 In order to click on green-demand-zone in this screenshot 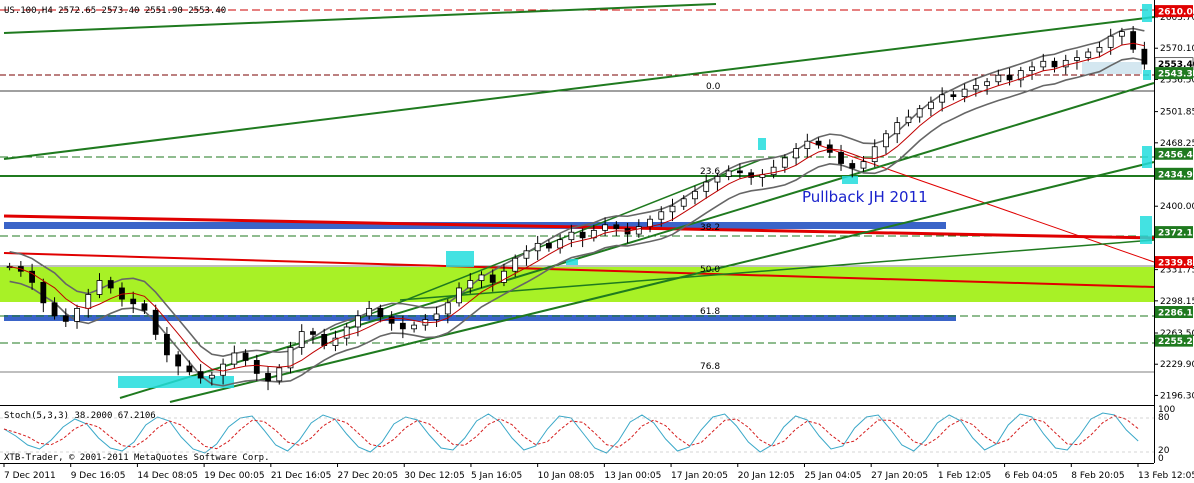, I will do `click(577, 284)`.